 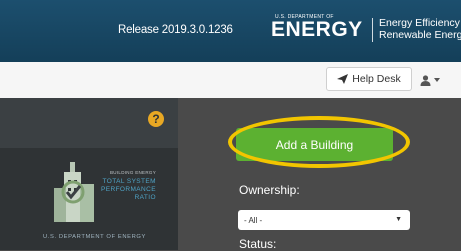 I want to click on doe-energy-text: ENERGY, so click(x=317, y=29).